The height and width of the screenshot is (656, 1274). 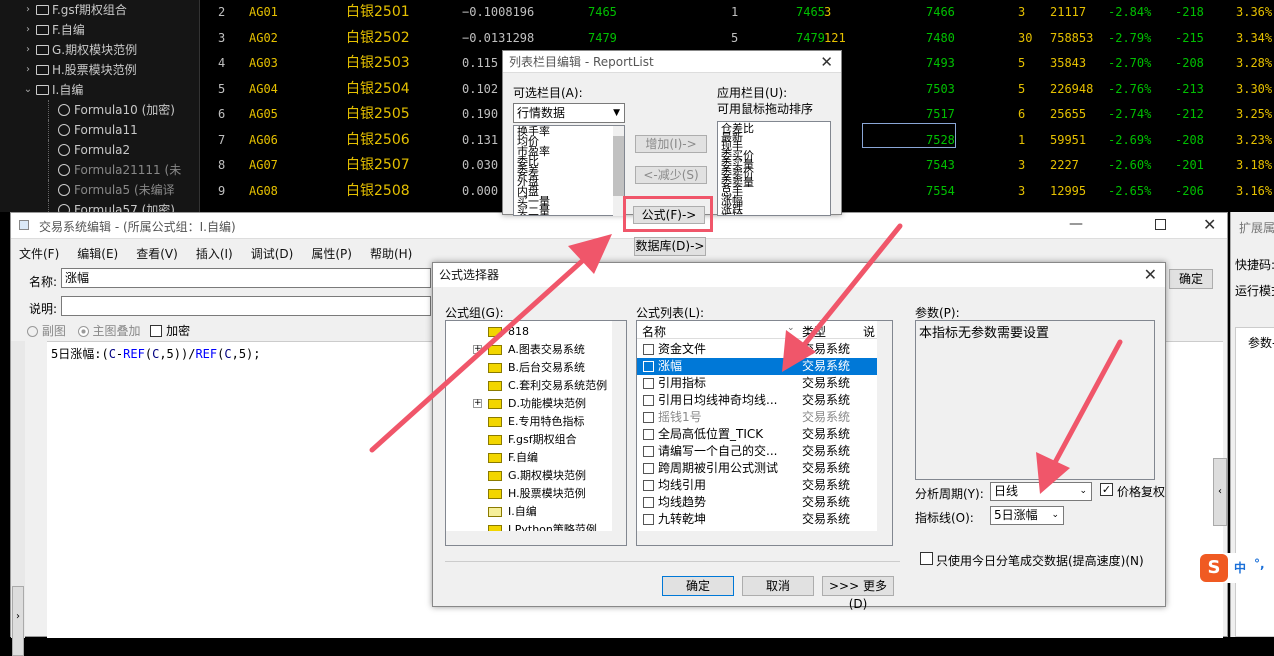 What do you see at coordinates (757, 468) in the screenshot?
I see `formula-row: 跨周期被引用公式测试 交易系统` at bounding box center [757, 468].